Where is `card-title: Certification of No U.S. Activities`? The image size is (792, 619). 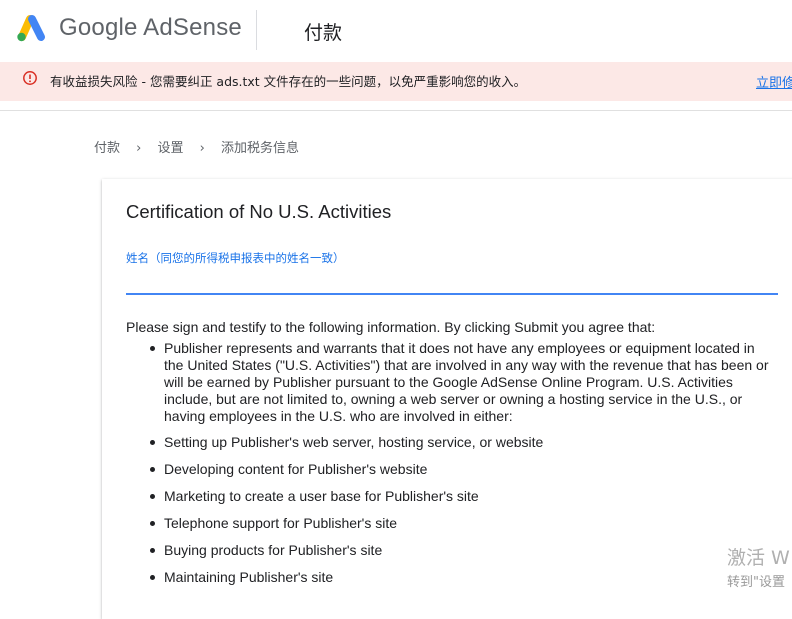 card-title: Certification of No U.S. Activities is located at coordinates (259, 211).